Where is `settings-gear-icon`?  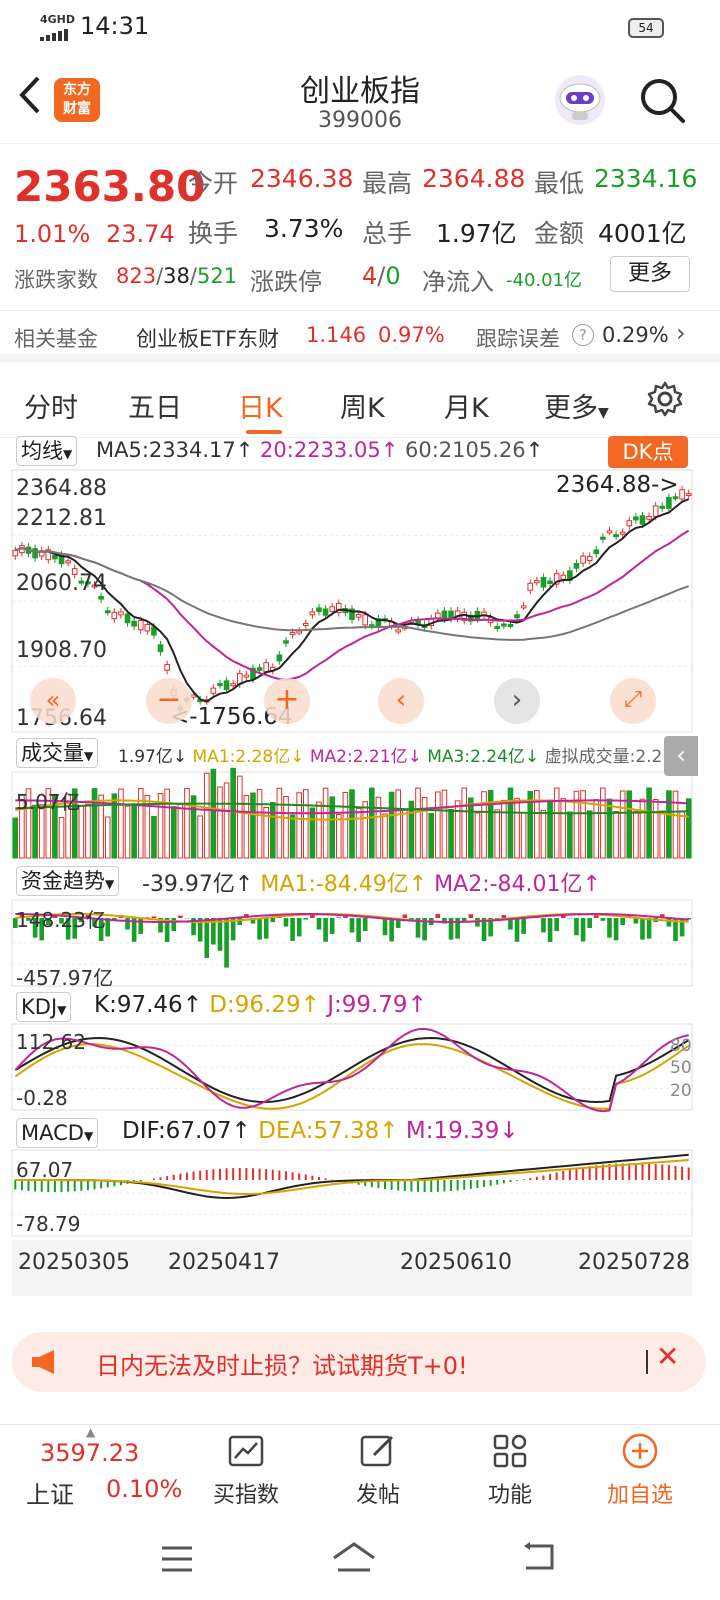 settings-gear-icon is located at coordinates (665, 401).